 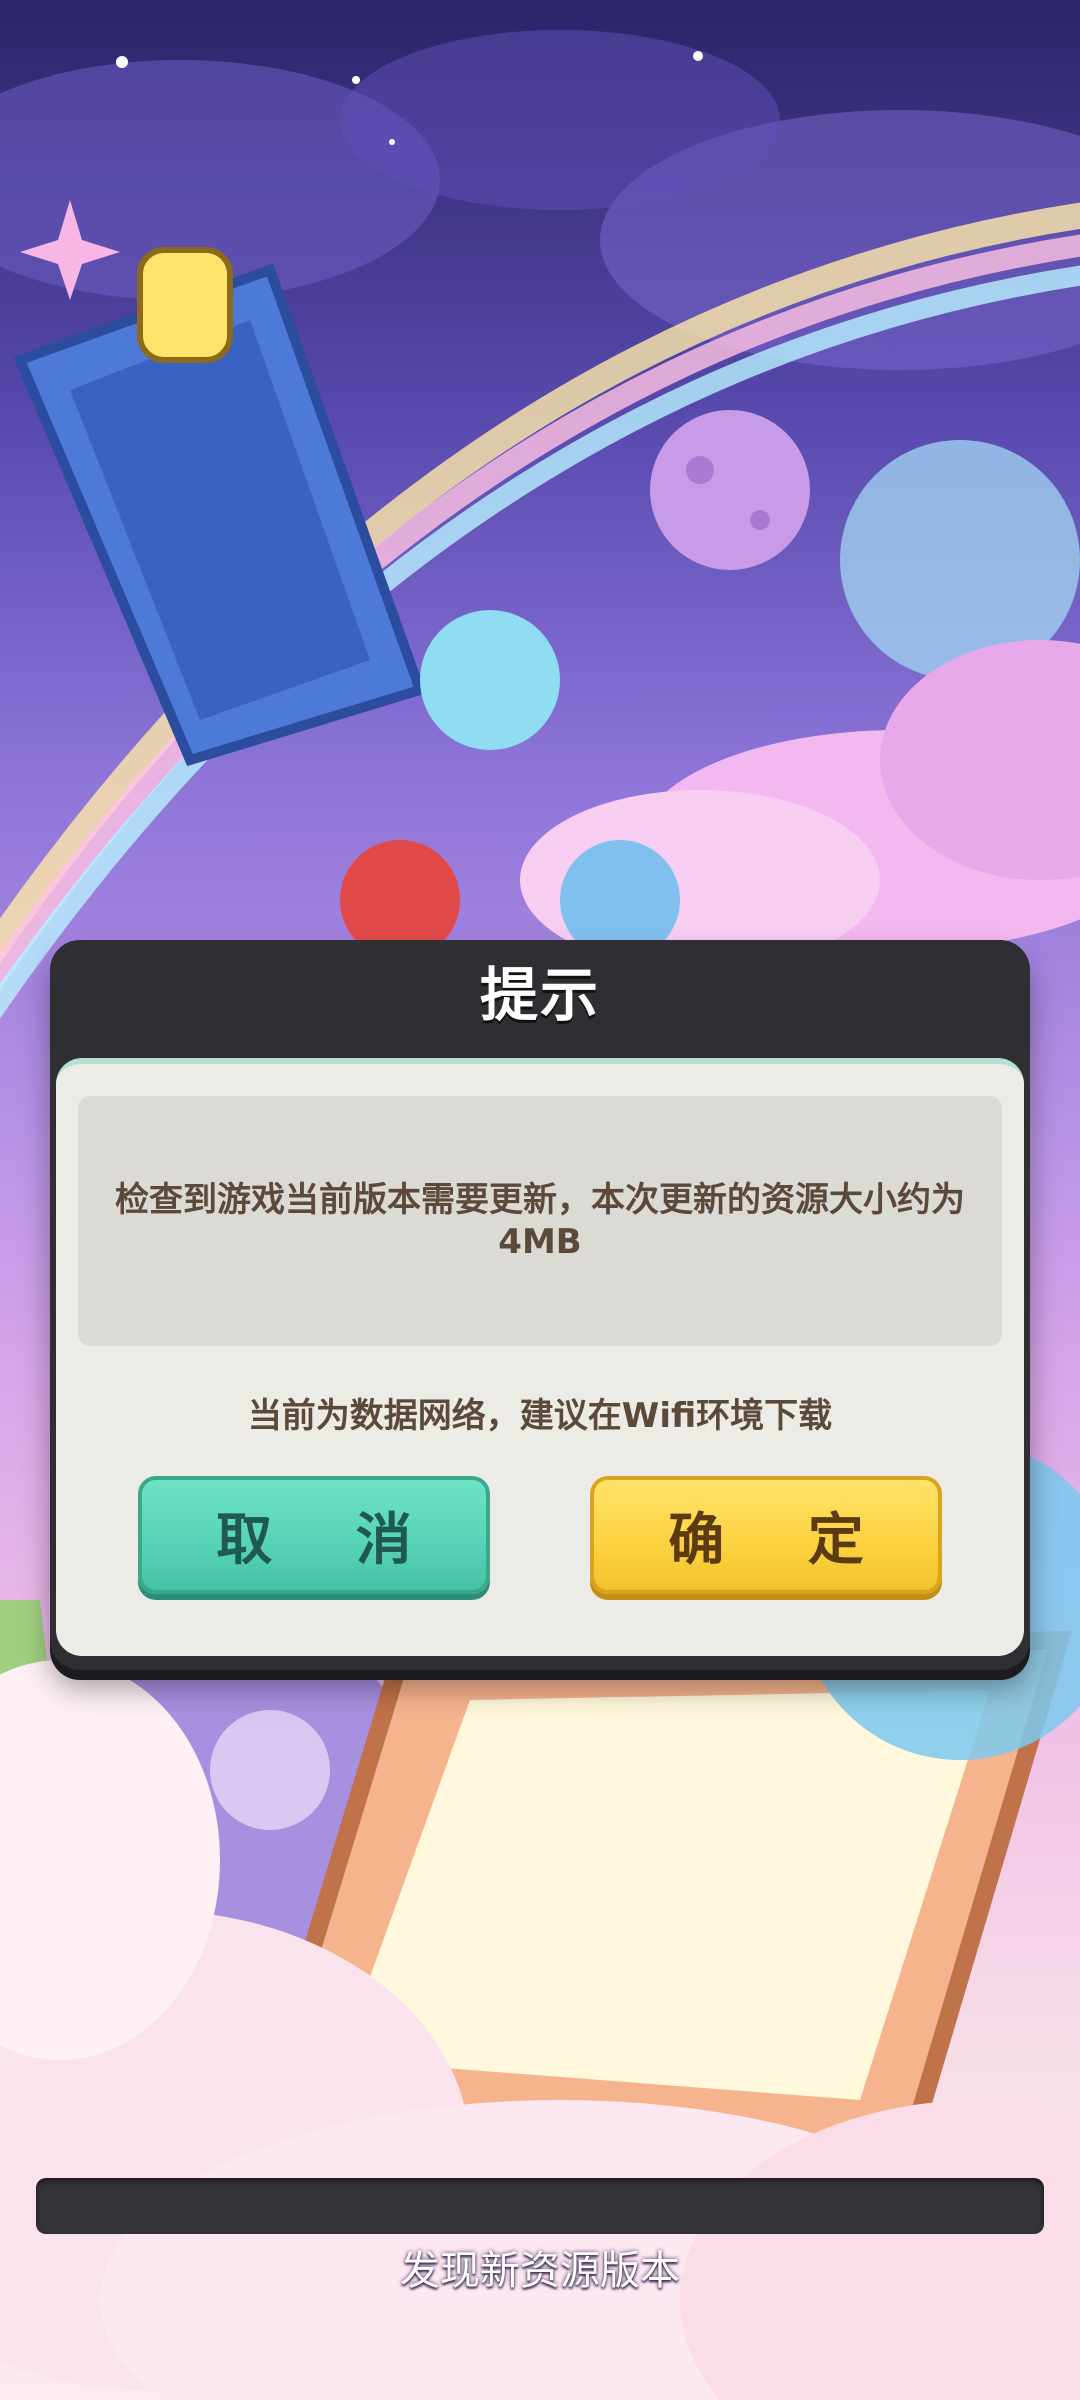 What do you see at coordinates (540, 1416) in the screenshot?
I see `network-hint: 当前为数据网络，建议在Wifi环境下载` at bounding box center [540, 1416].